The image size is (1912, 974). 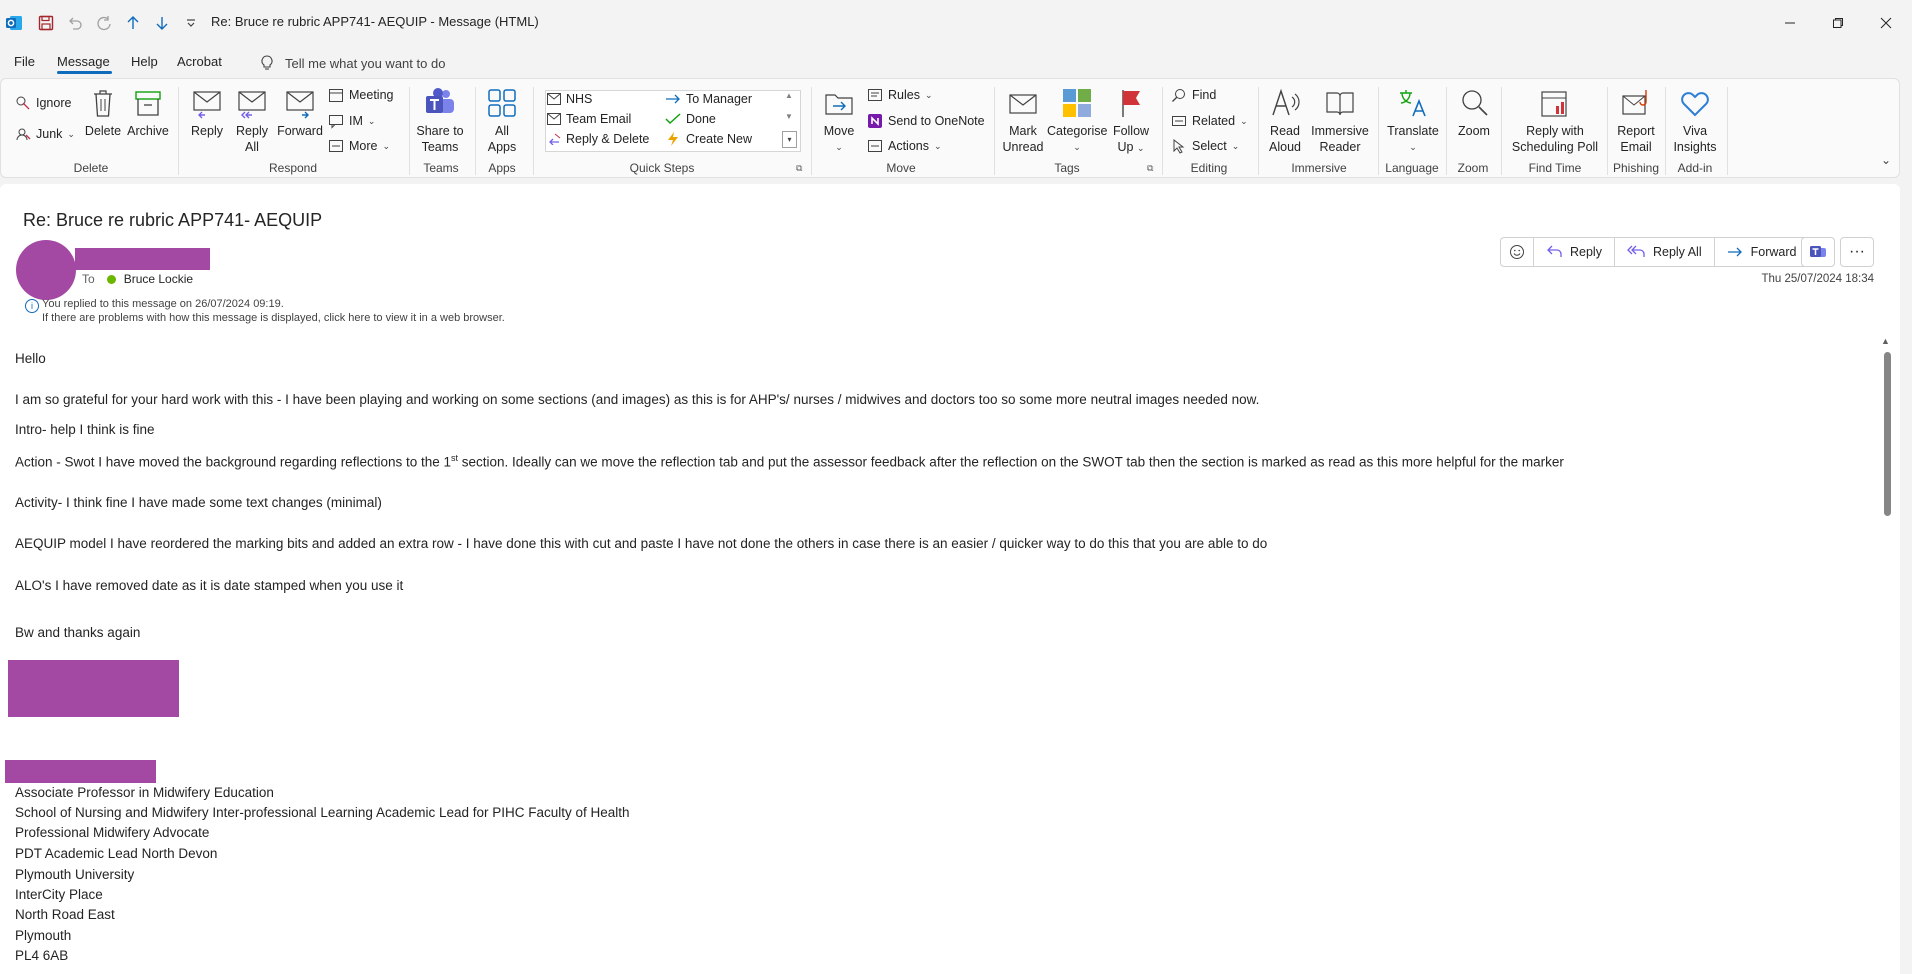 What do you see at coordinates (1067, 168) in the screenshot?
I see `group-label-tags: Tags` at bounding box center [1067, 168].